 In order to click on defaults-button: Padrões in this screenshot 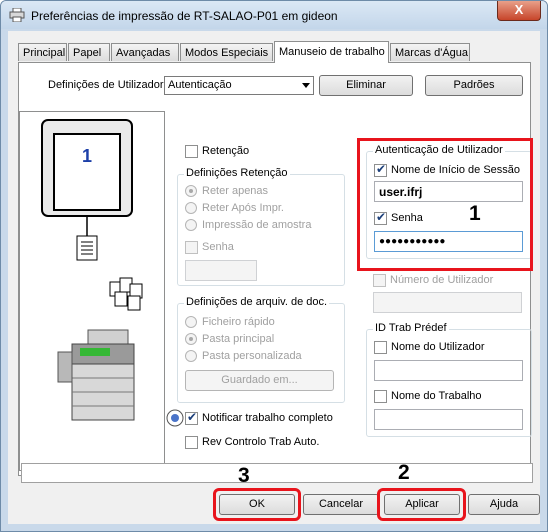, I will do `click(474, 85)`.